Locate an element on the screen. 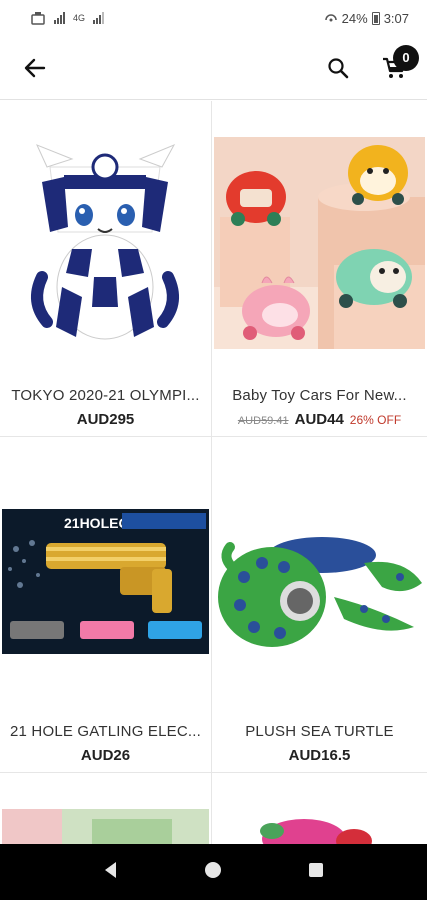 This screenshot has width=427, height=900. nav-back-button is located at coordinates (111, 872).